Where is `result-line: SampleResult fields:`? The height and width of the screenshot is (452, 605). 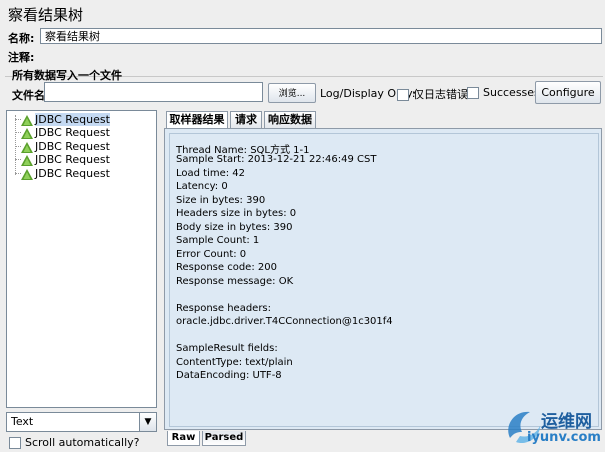 result-line: SampleResult fields: is located at coordinates (227, 348).